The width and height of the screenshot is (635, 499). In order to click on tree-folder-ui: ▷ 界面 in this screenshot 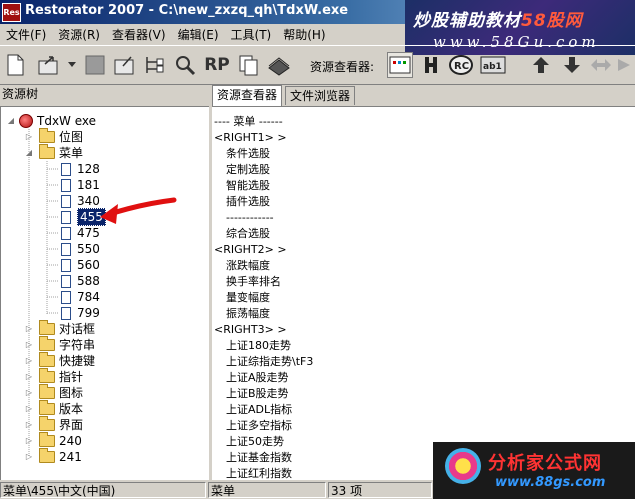, I will do `click(54, 424)`.